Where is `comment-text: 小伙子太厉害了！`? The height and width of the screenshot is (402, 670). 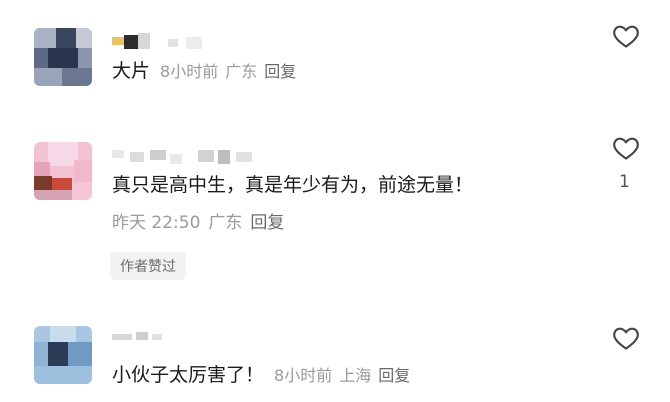 comment-text: 小伙子太厉害了！ is located at coordinates (188, 375).